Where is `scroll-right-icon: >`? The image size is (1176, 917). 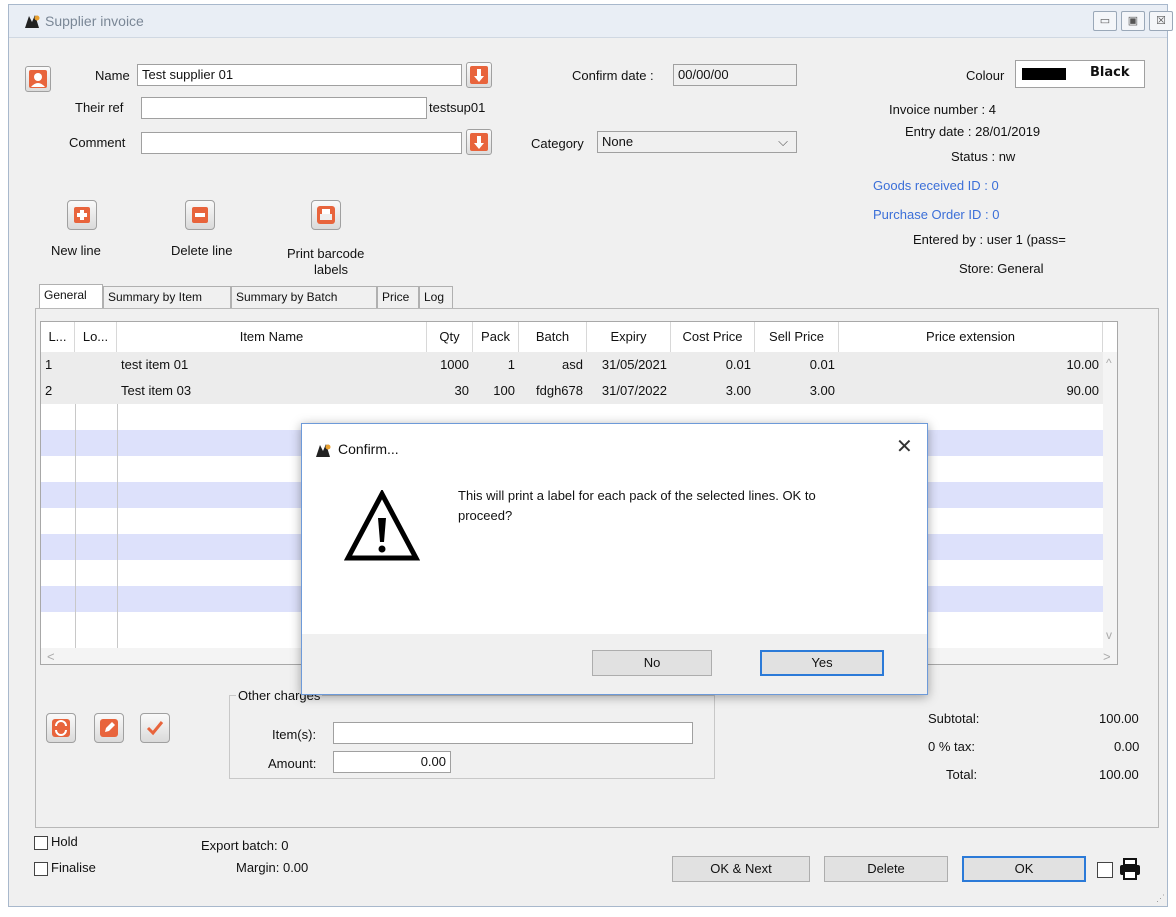 scroll-right-icon: > is located at coordinates (1107, 656).